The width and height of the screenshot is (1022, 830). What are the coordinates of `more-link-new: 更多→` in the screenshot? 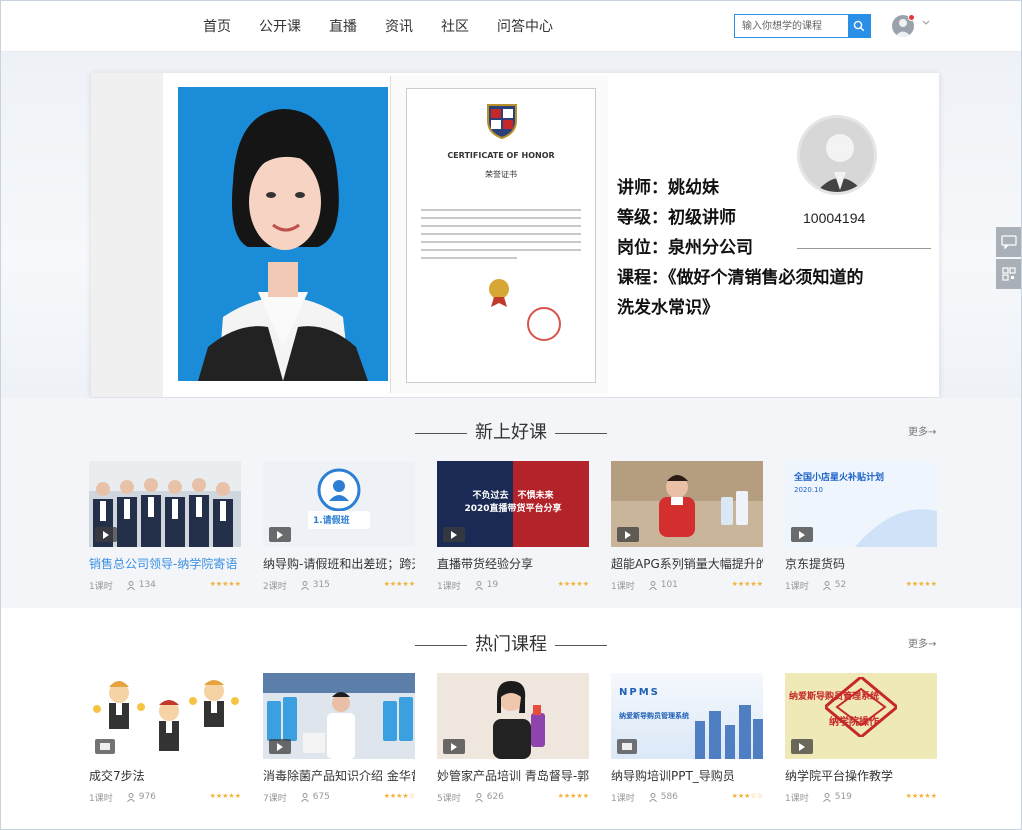 It's located at (922, 430).